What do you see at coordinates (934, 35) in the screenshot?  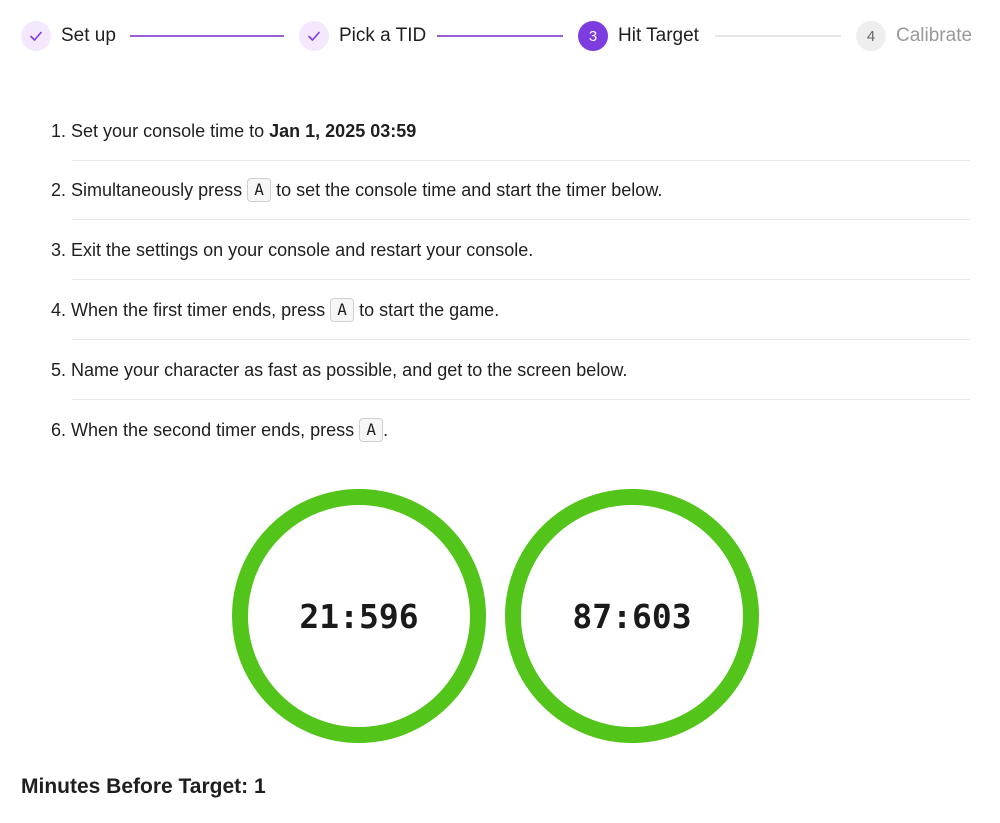 I see `step-4-label: Calibrate` at bounding box center [934, 35].